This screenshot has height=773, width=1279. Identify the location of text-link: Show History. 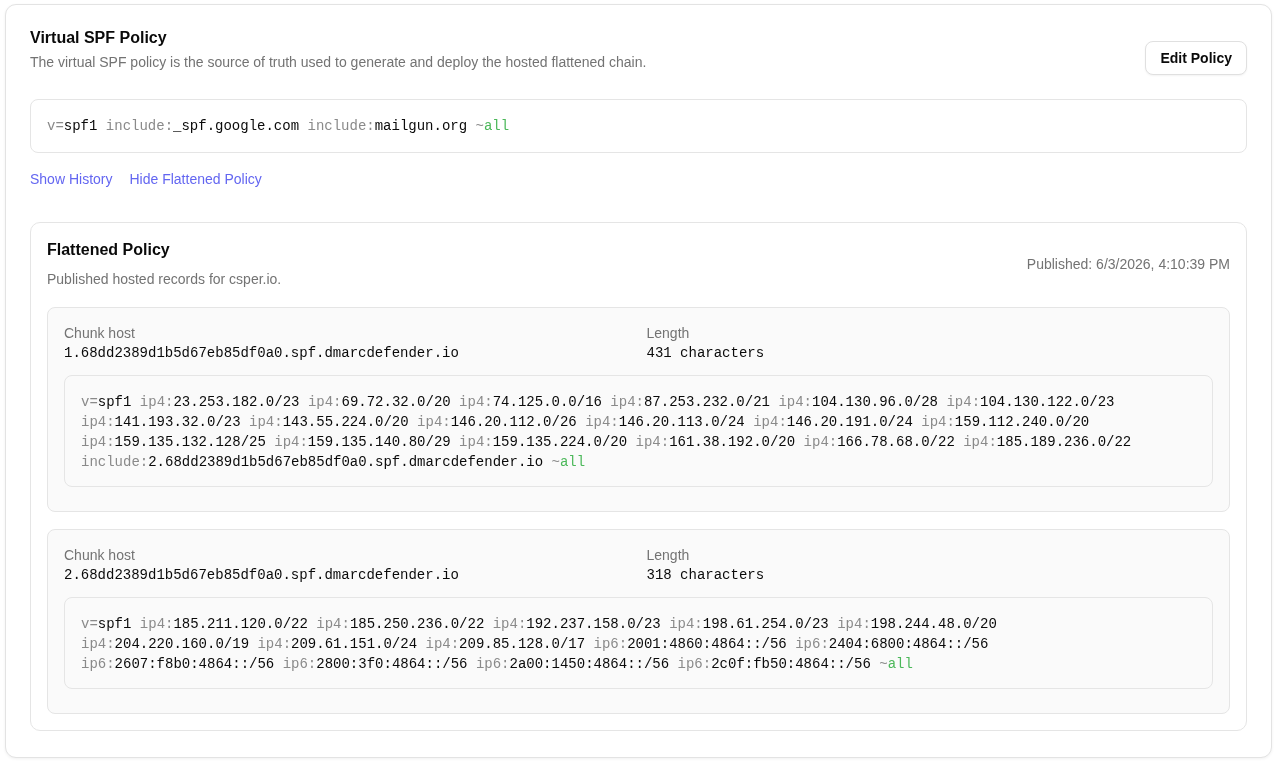
(71, 179).